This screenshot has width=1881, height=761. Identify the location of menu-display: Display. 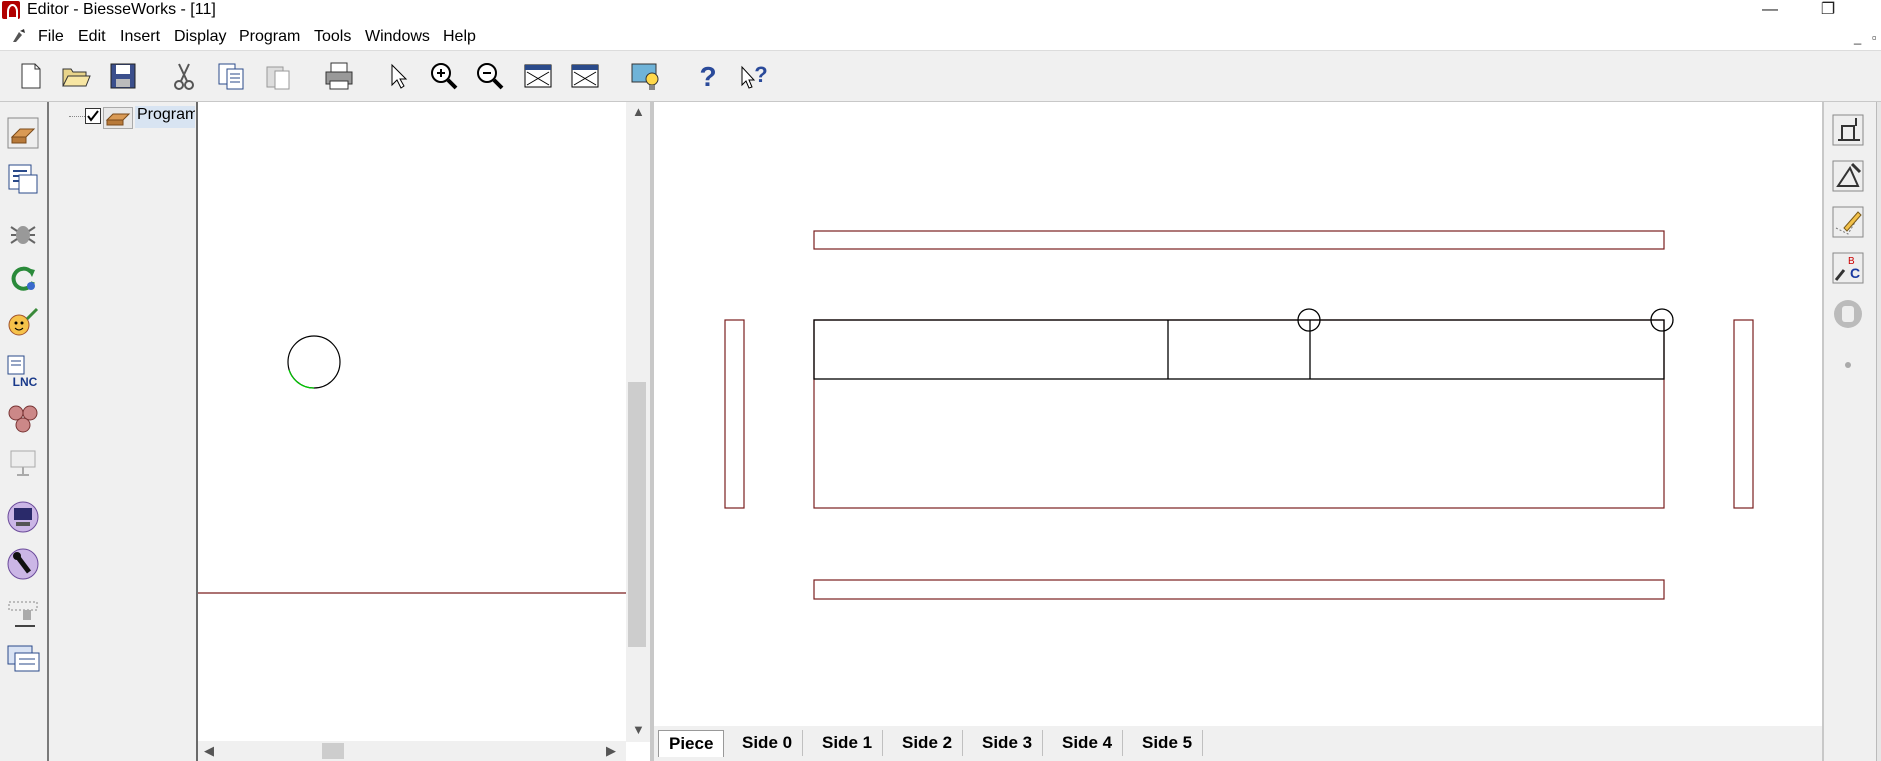
(200, 37).